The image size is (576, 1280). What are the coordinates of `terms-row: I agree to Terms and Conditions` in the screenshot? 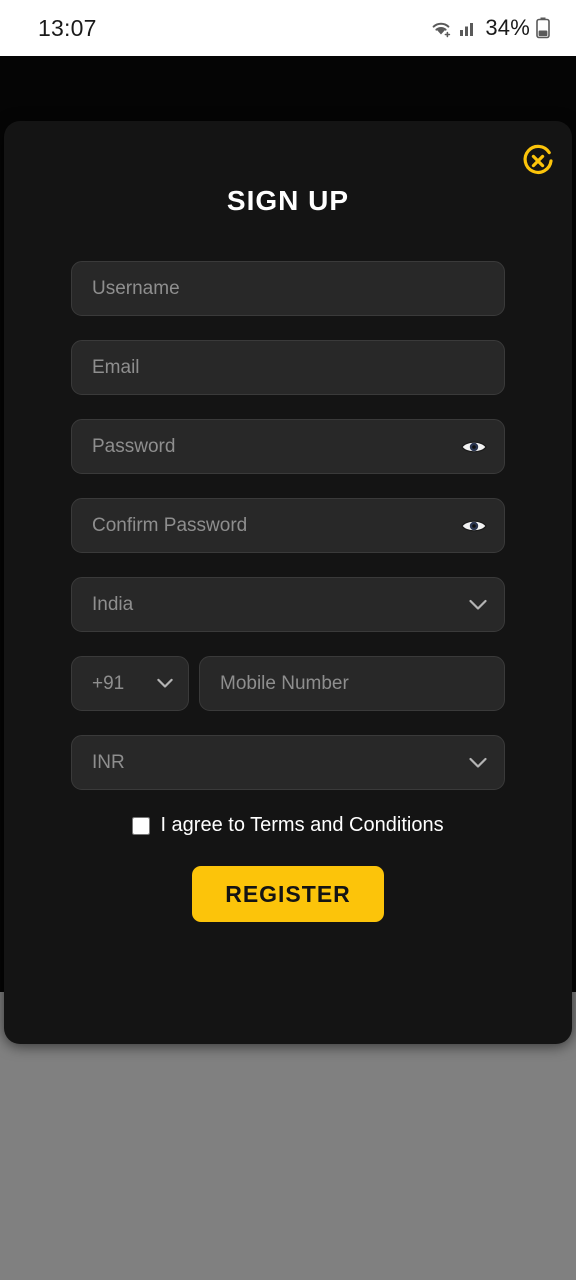 It's located at (288, 825).